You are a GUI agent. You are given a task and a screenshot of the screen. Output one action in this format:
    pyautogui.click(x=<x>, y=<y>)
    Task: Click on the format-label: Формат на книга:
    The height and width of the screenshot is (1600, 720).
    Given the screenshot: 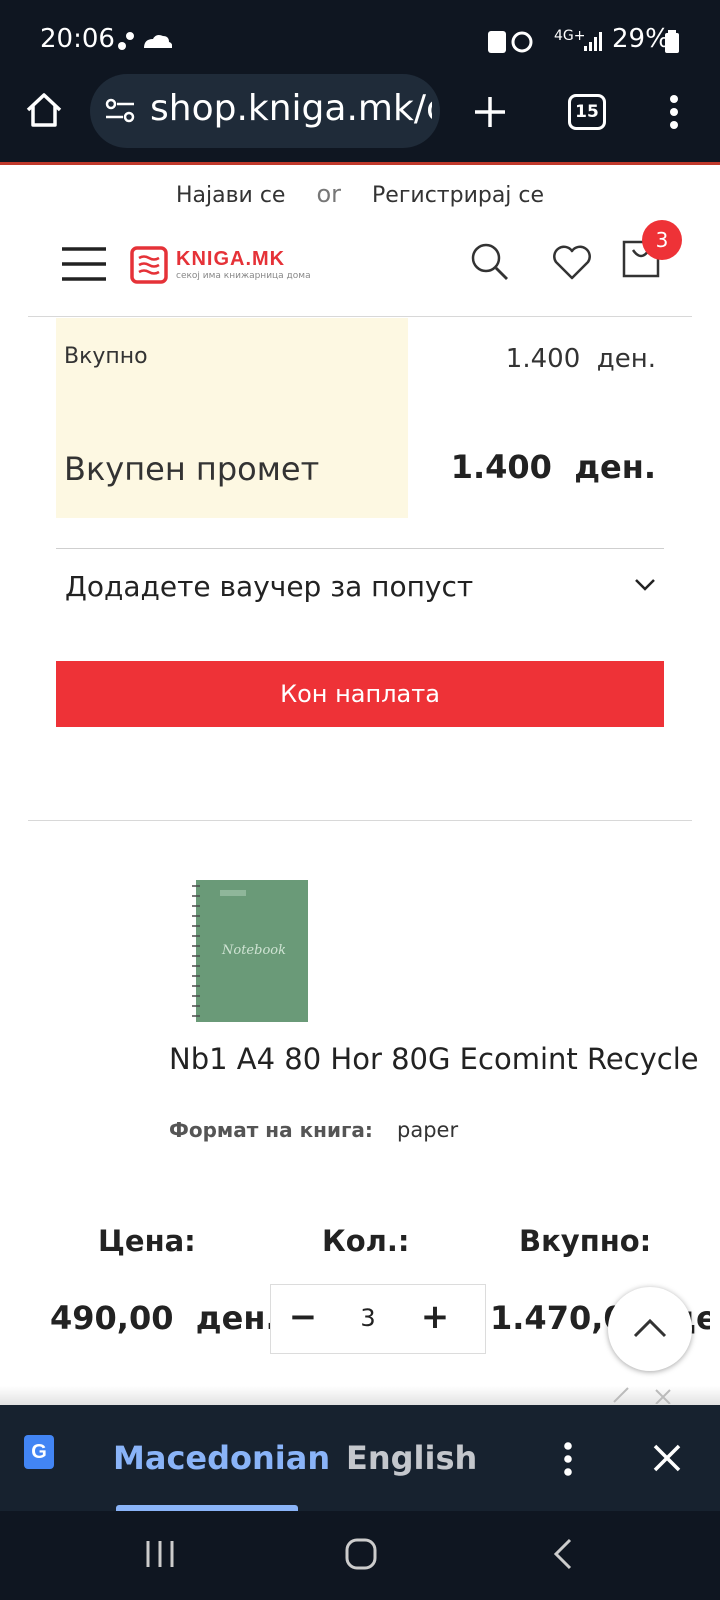 What is the action you would take?
    pyautogui.click(x=271, y=1130)
    